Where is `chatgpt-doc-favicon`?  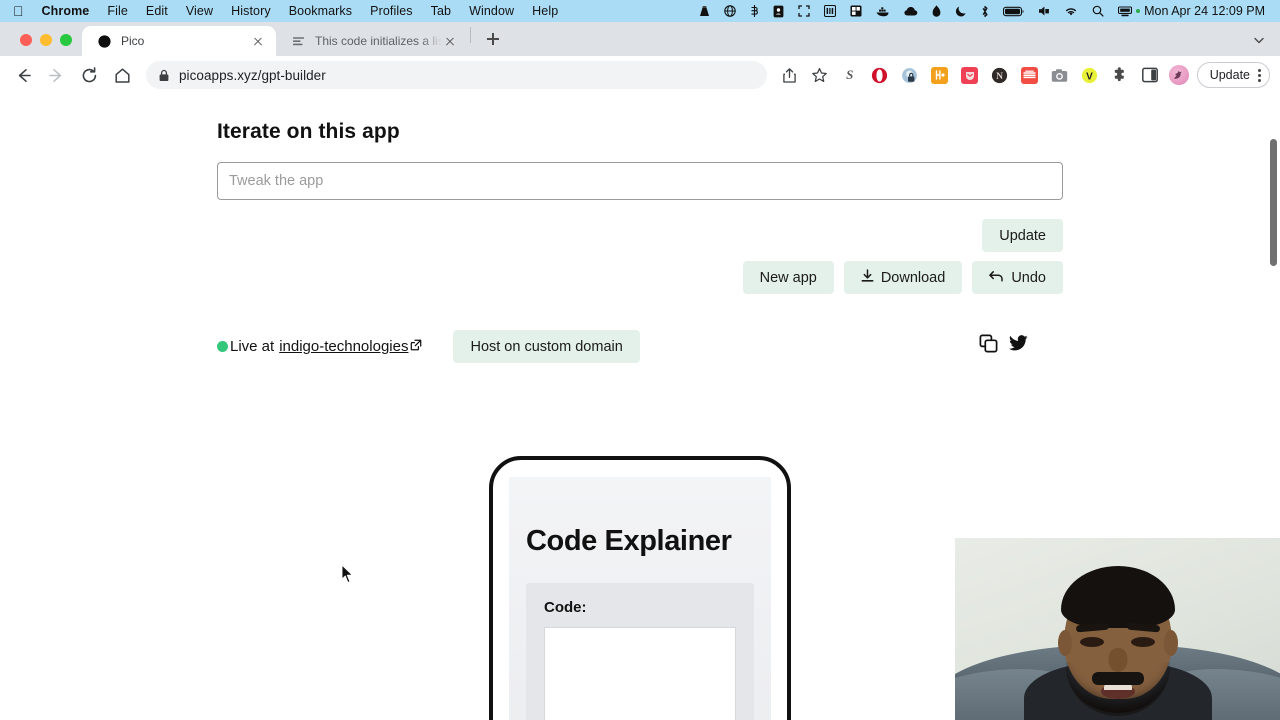 chatgpt-doc-favicon is located at coordinates (298, 41).